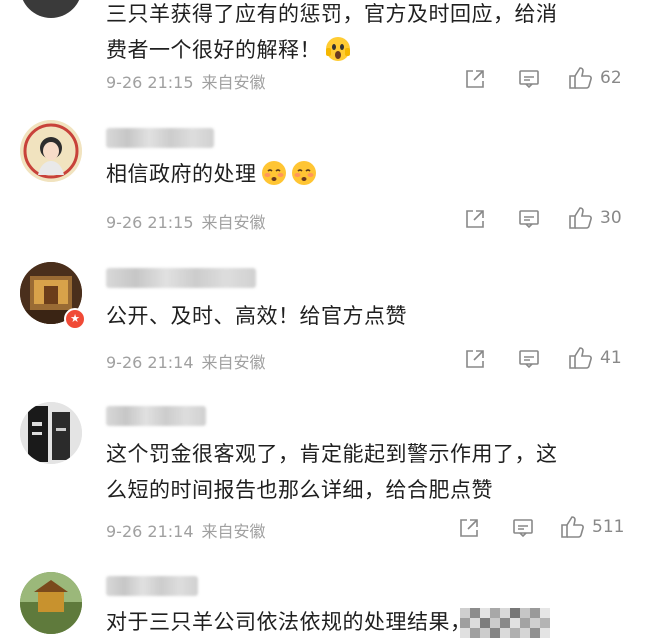  Describe the element at coordinates (611, 78) in the screenshot. I see `like-count: 62` at that location.